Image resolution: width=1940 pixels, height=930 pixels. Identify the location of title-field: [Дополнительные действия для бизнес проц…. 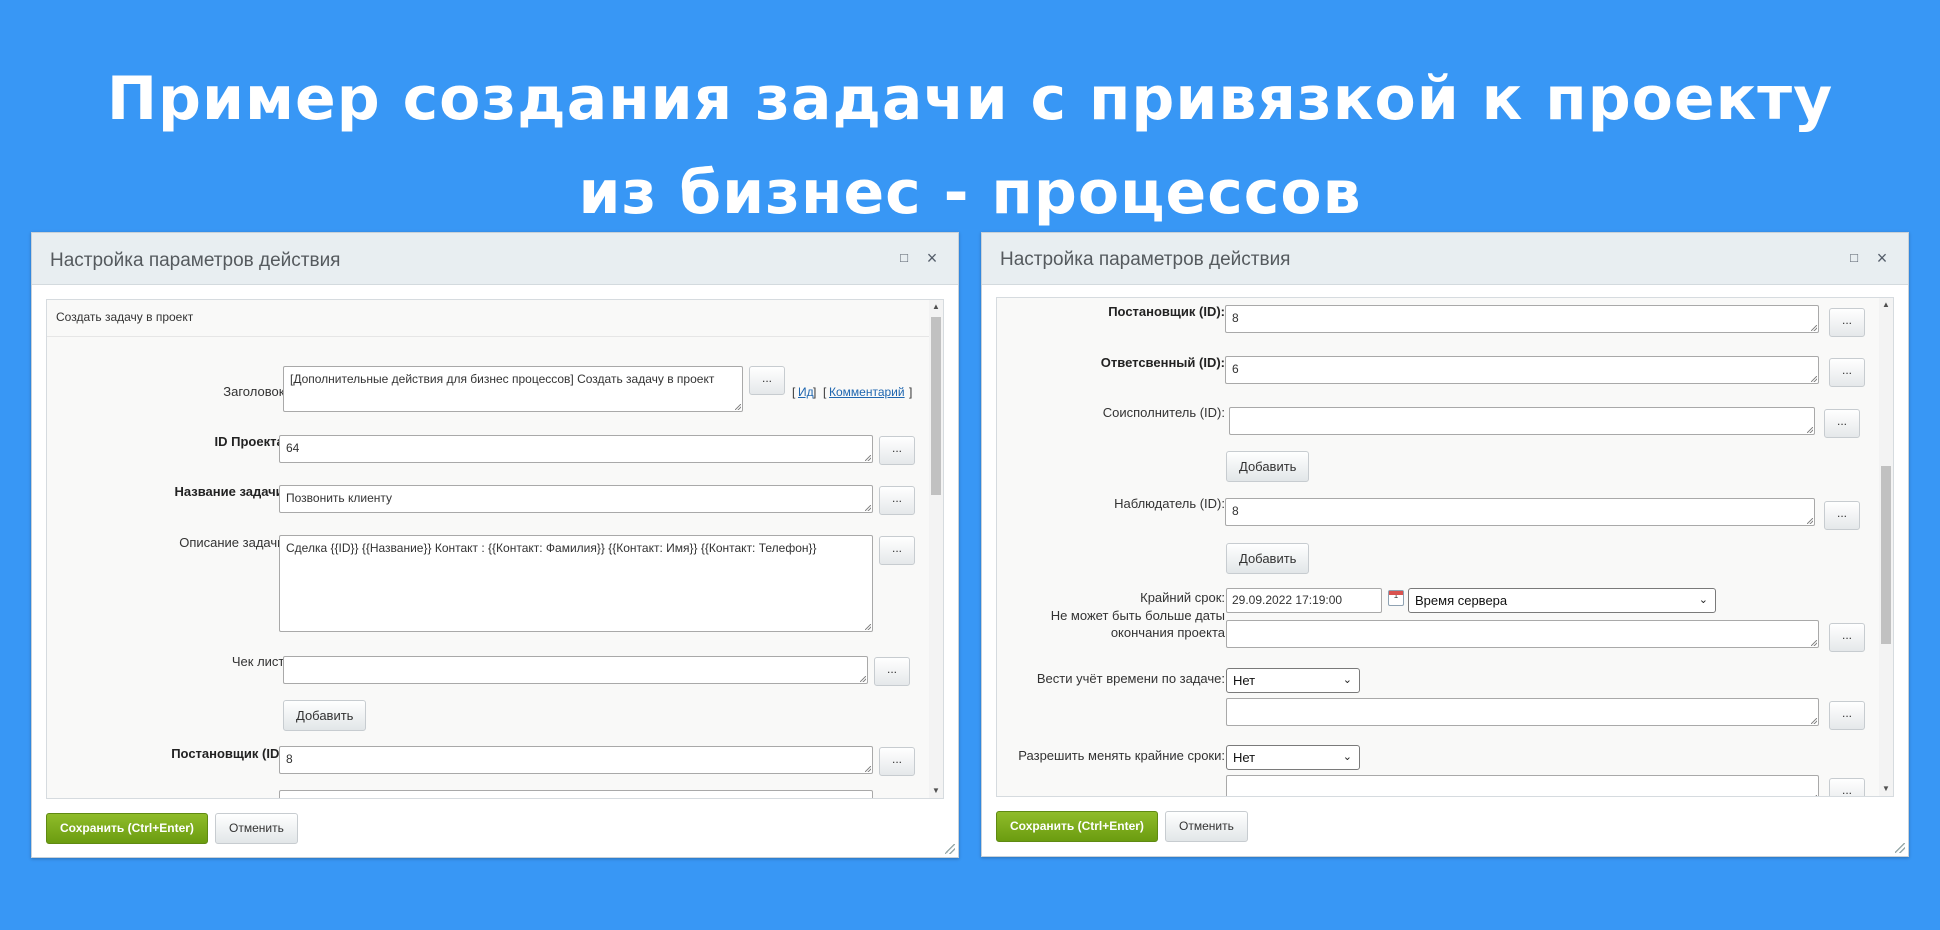
(513, 389).